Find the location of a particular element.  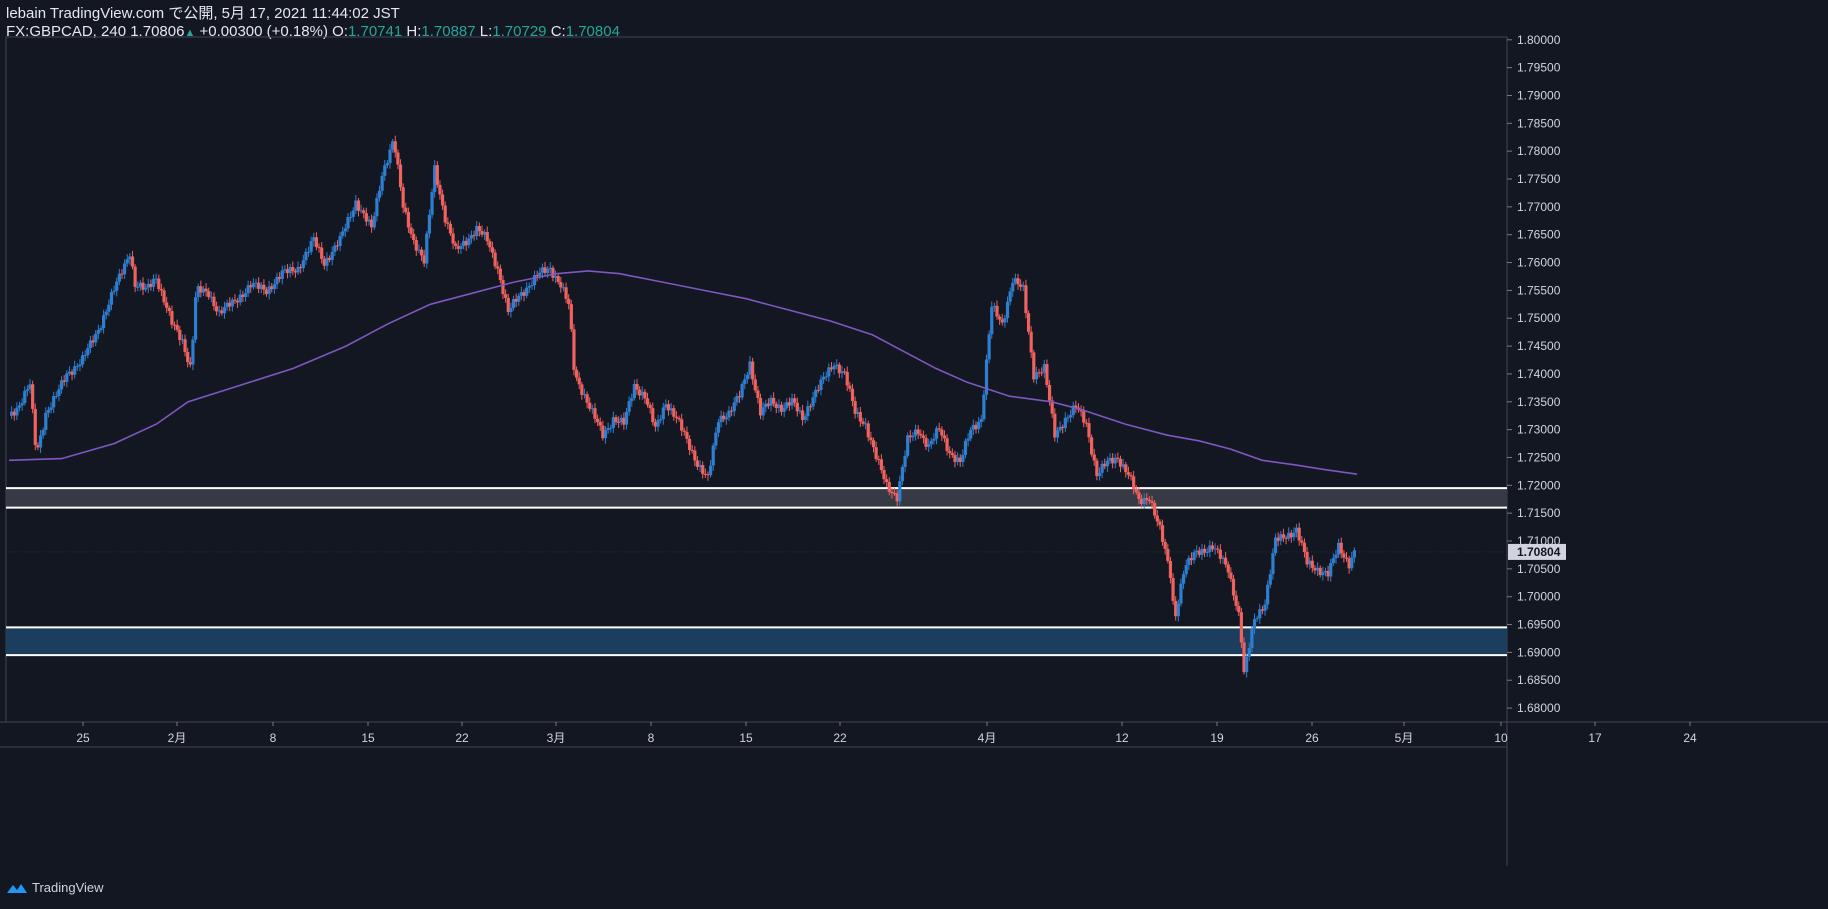

y-tick-label: 1.74000 is located at coordinates (1539, 374).